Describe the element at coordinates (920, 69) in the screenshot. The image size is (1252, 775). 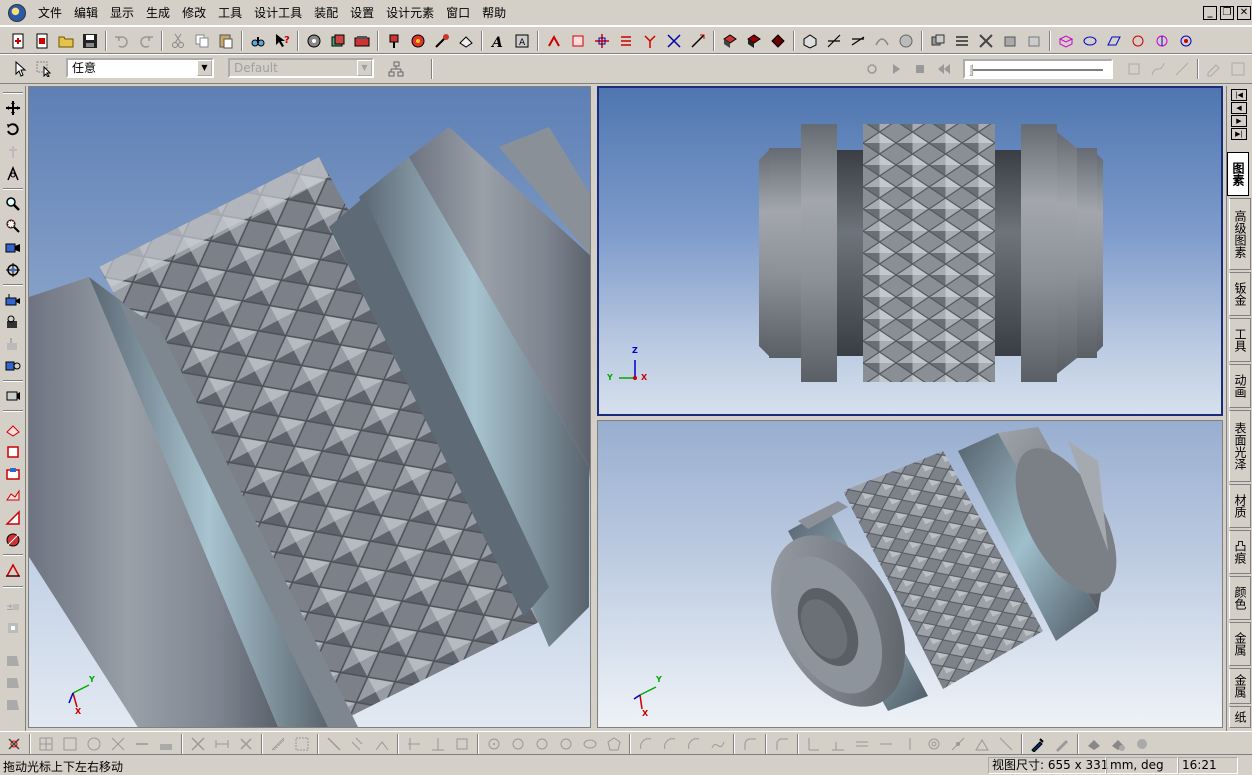
I see `stop-icon` at that location.